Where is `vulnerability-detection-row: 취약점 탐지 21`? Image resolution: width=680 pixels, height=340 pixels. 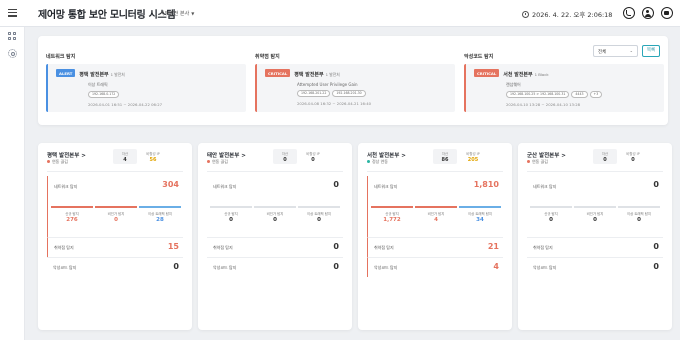 vulnerability-detection-row: 취약점 탐지 21 is located at coordinates (435, 247).